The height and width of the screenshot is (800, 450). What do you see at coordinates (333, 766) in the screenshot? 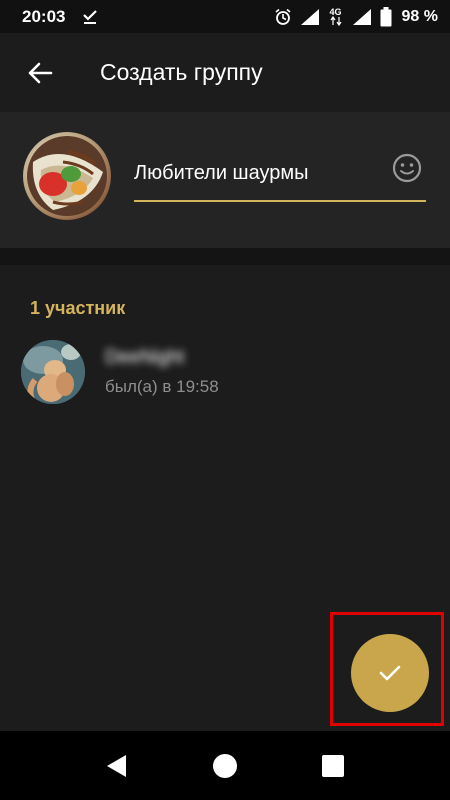
I see `nav-recents-icon` at bounding box center [333, 766].